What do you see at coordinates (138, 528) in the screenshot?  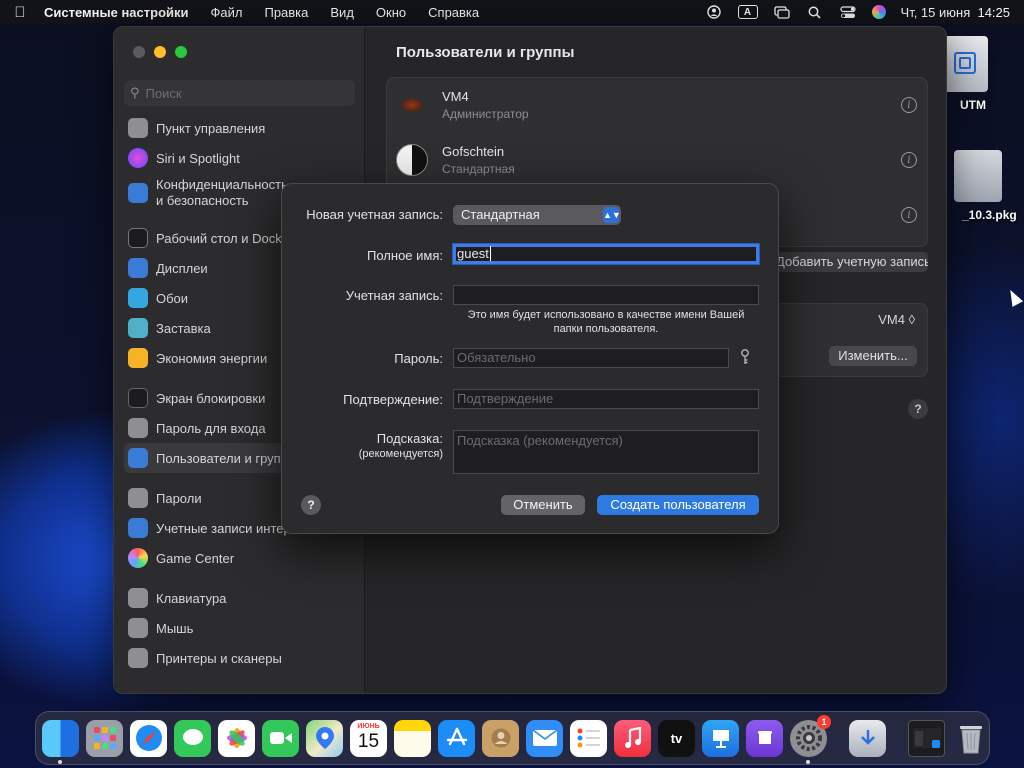 I see `at-icon` at bounding box center [138, 528].